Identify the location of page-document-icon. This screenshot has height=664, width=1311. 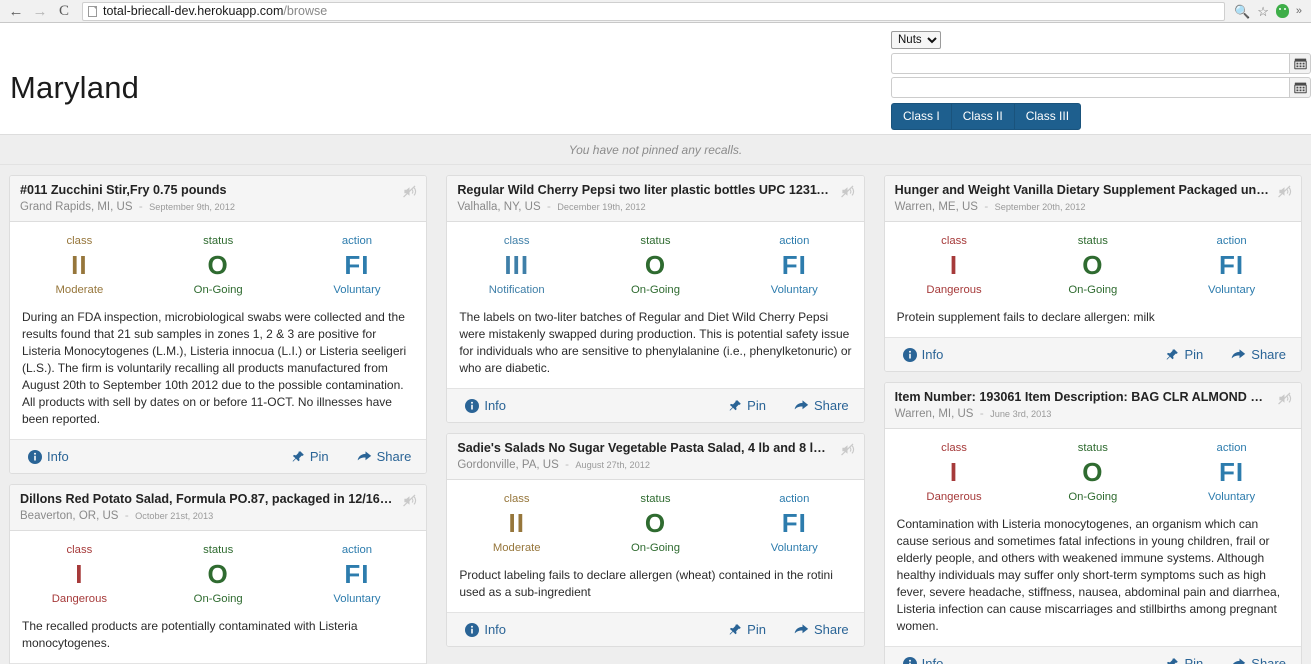
(92, 11).